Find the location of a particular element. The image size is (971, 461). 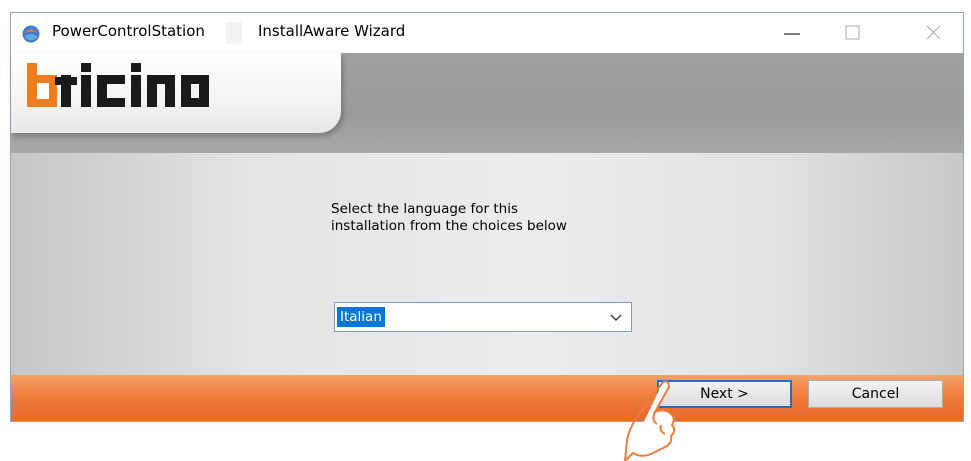

logo-panel is located at coordinates (176, 93).